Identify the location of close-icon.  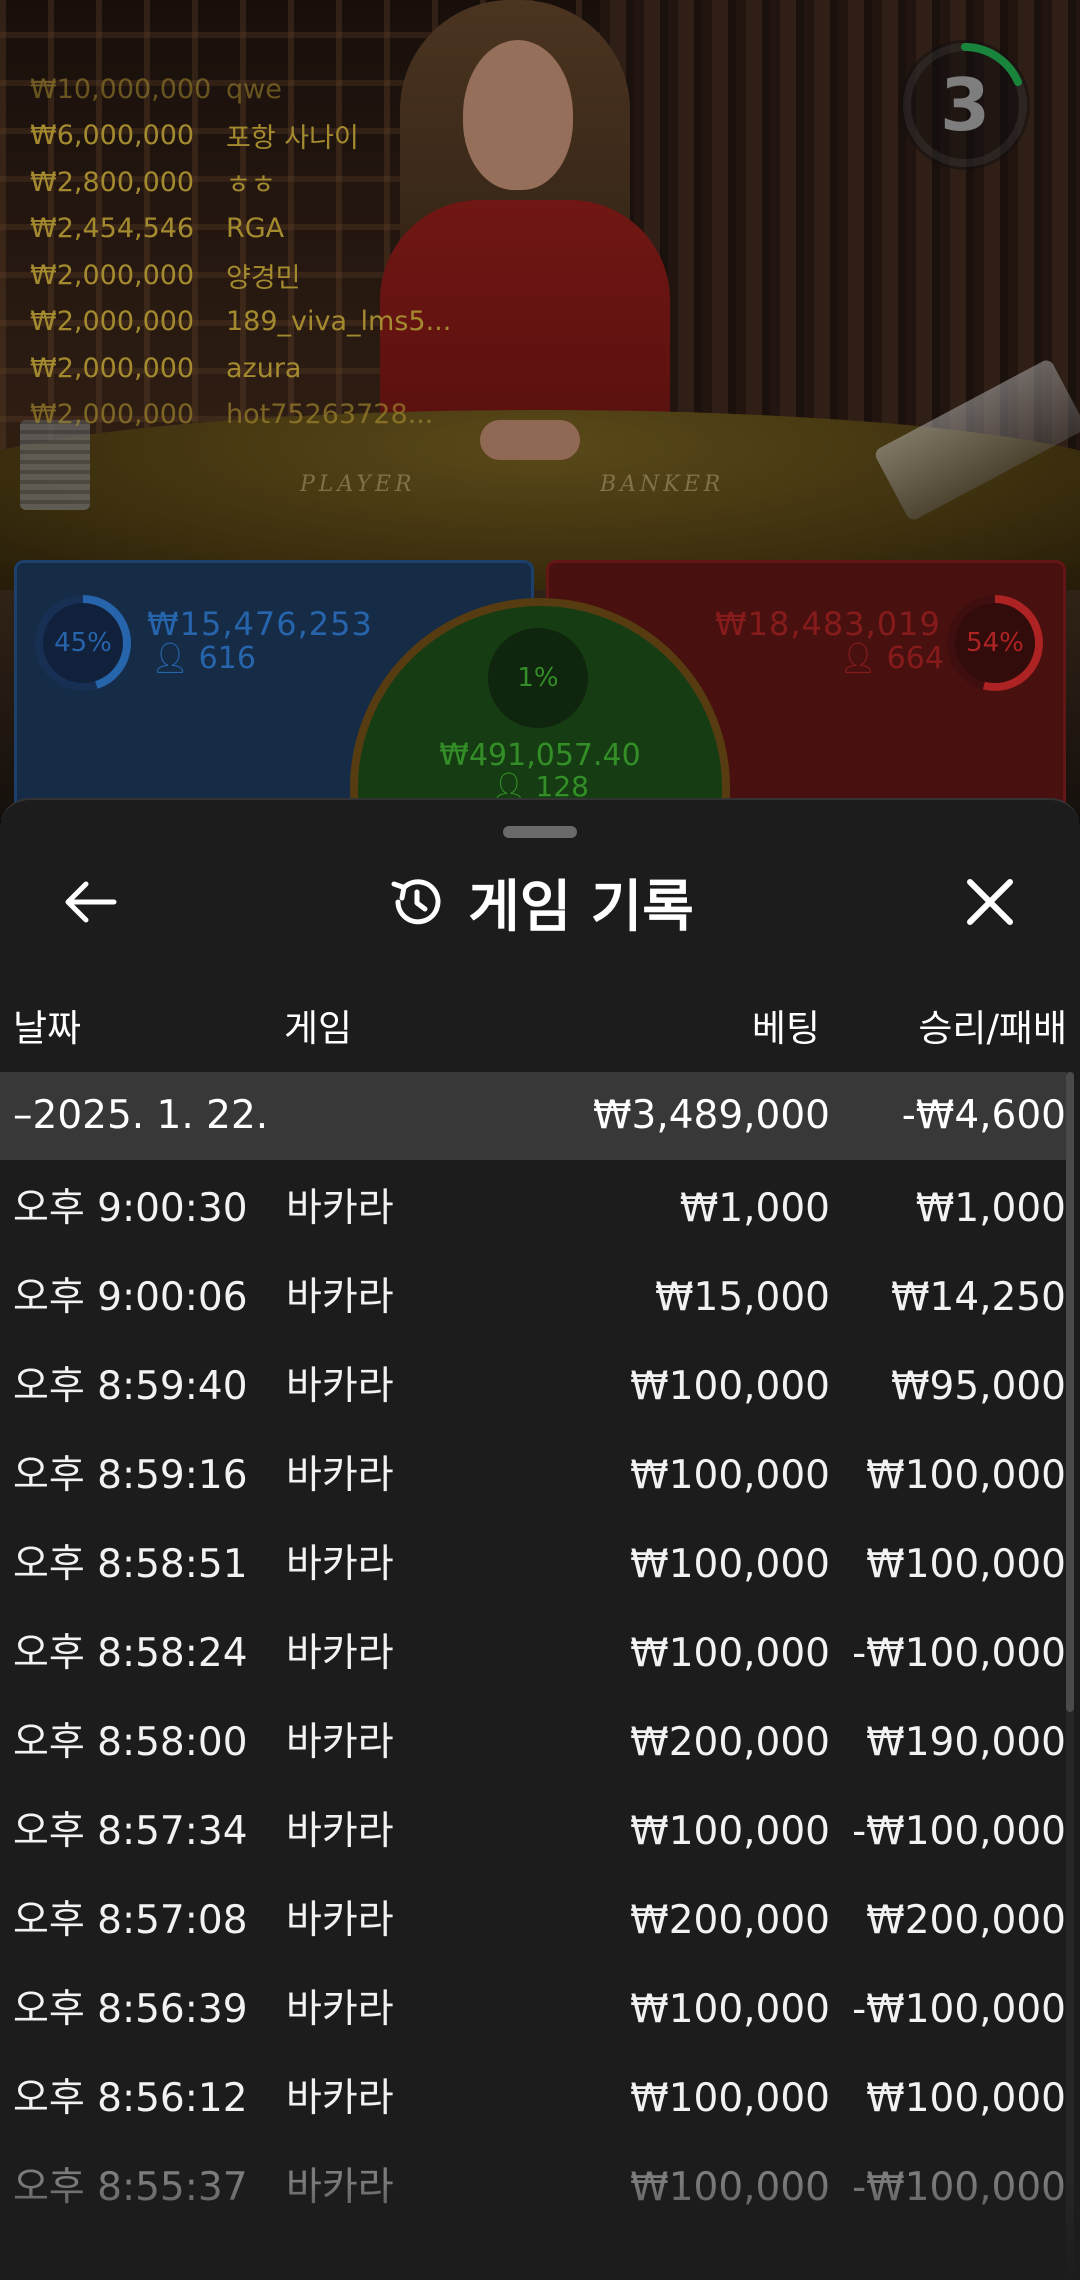
(990, 902).